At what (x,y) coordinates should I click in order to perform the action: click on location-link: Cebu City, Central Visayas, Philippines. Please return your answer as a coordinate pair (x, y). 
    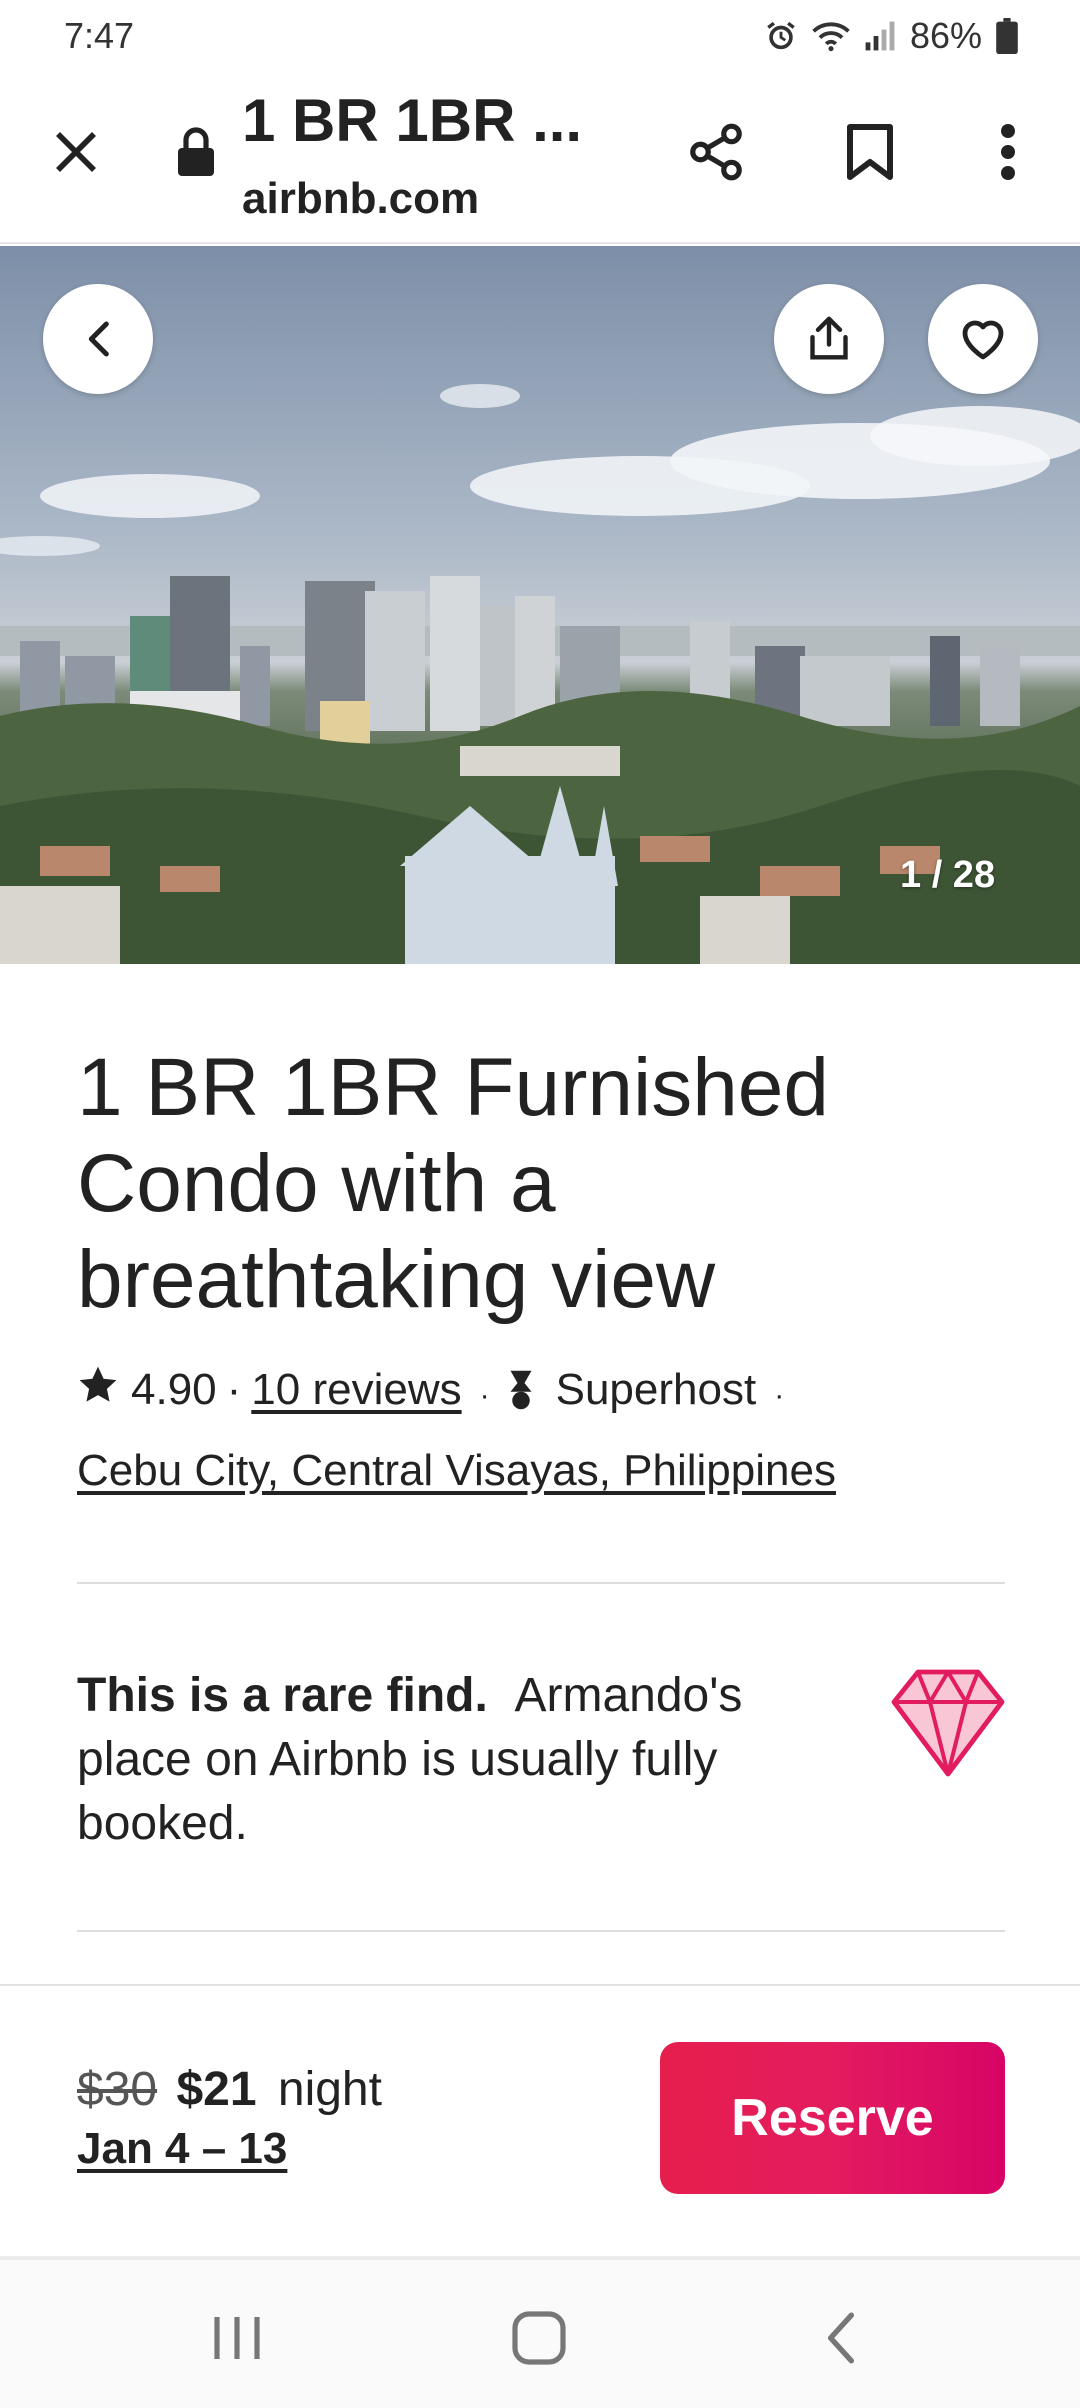
    Looking at the image, I should click on (456, 1471).